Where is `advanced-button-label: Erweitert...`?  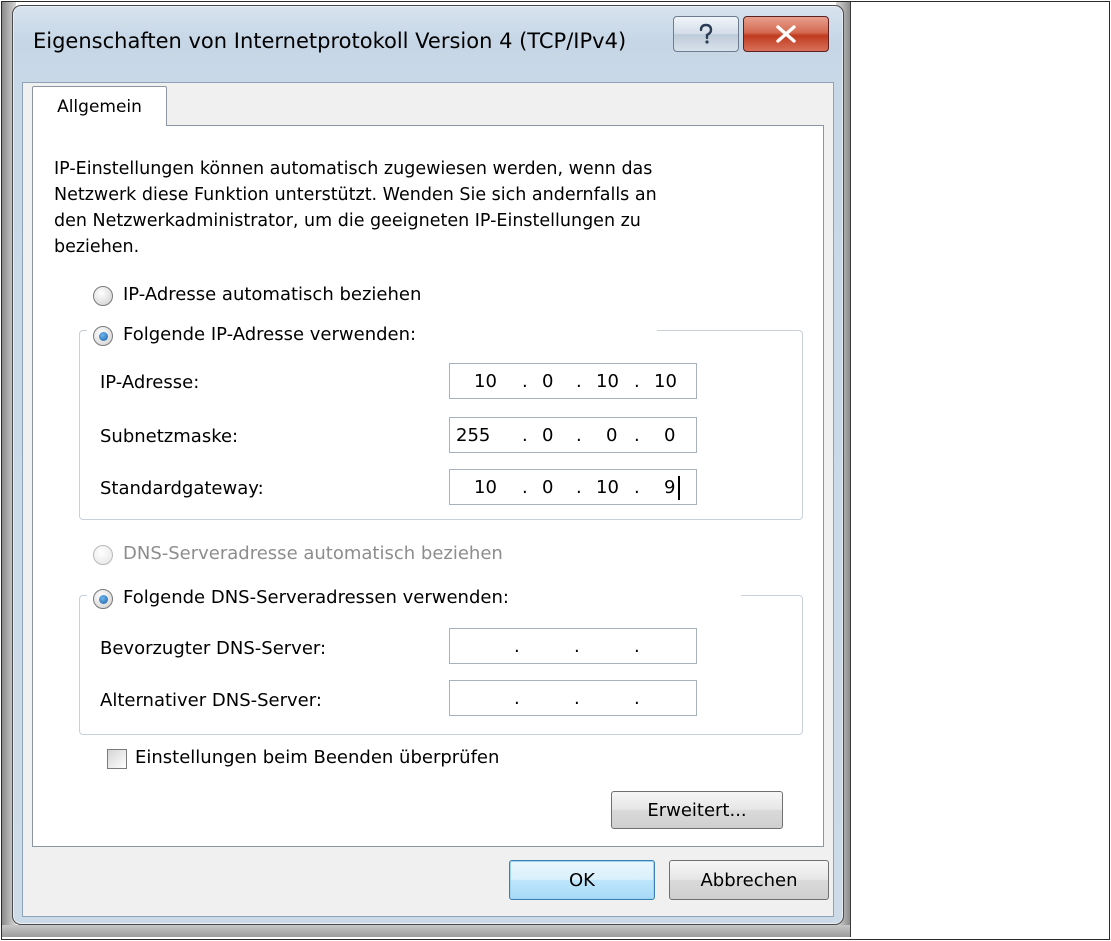 advanced-button-label: Erweitert... is located at coordinates (697, 810).